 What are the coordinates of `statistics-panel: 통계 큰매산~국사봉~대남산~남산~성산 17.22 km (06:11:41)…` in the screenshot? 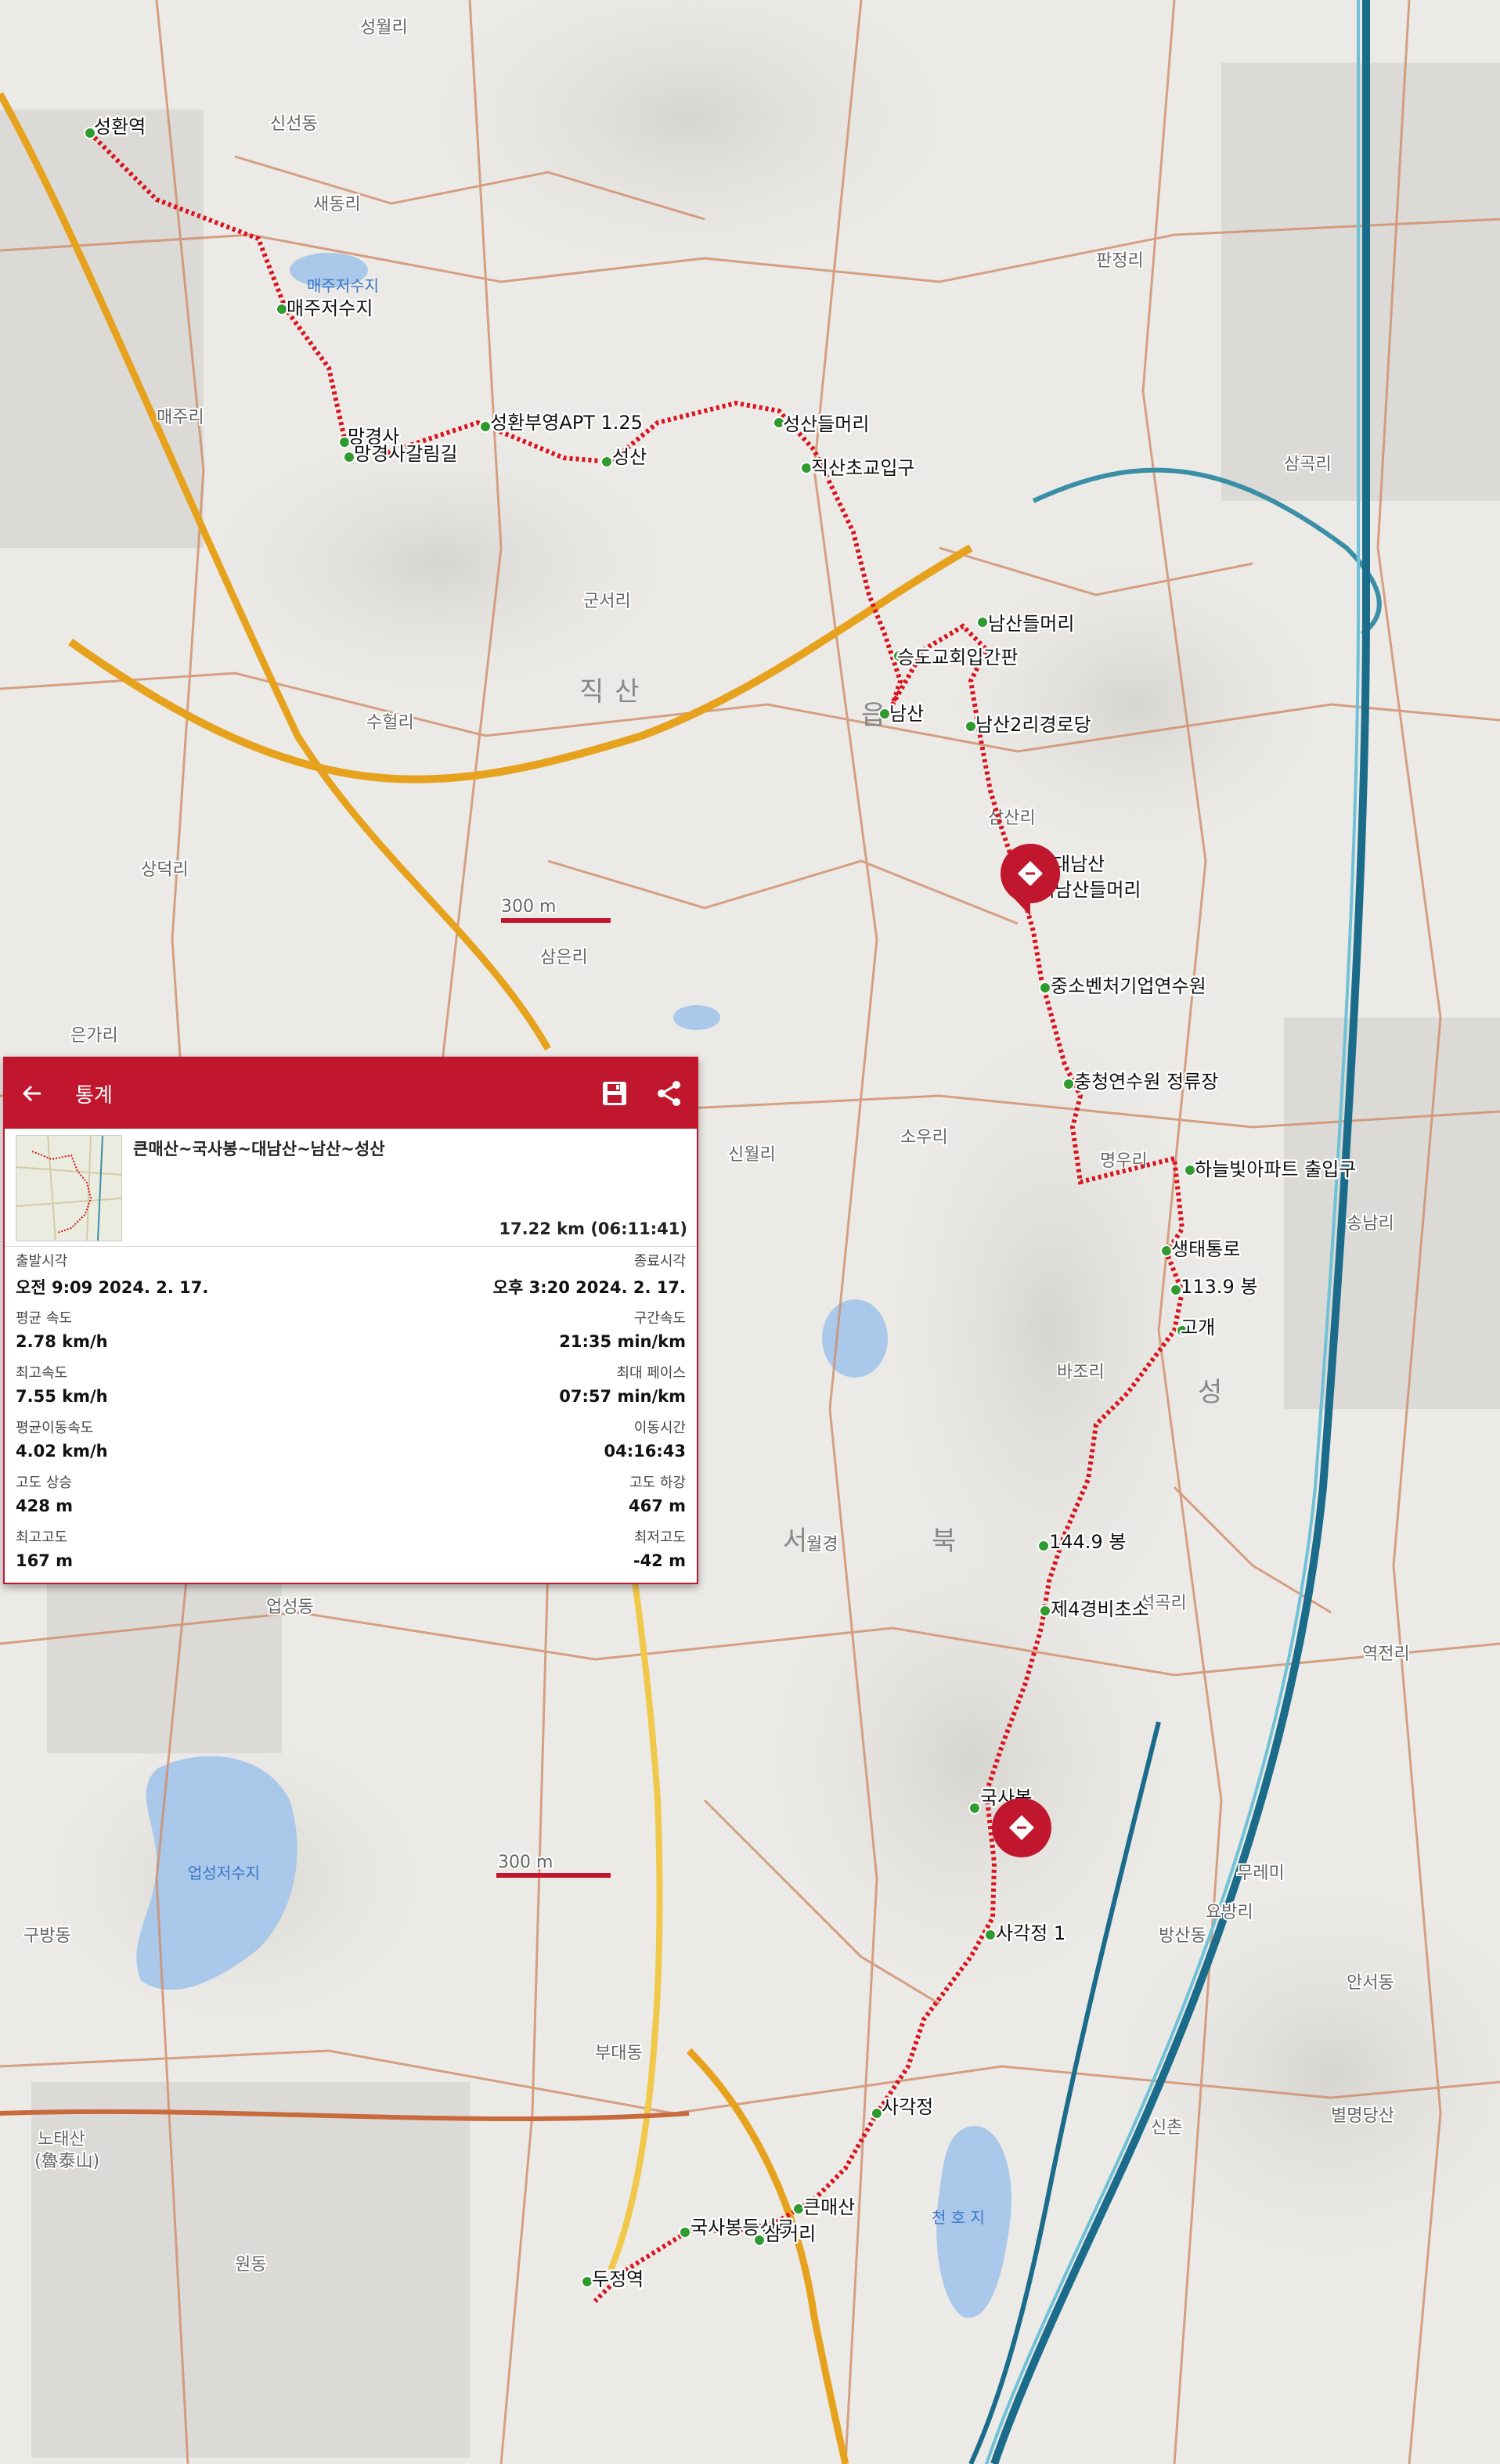 It's located at (350, 1320).